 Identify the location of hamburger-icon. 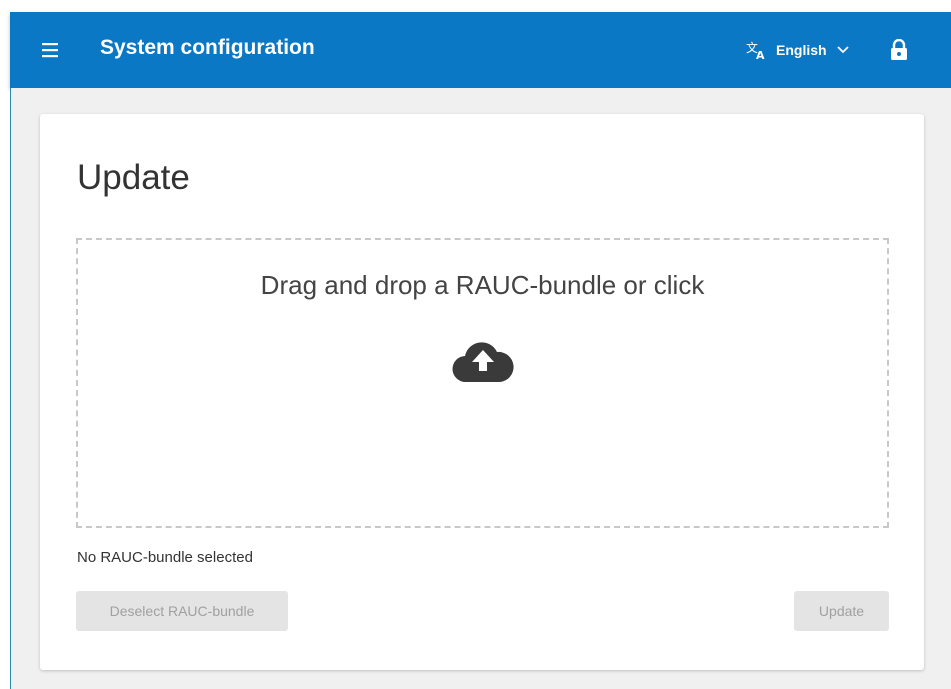
(50, 50).